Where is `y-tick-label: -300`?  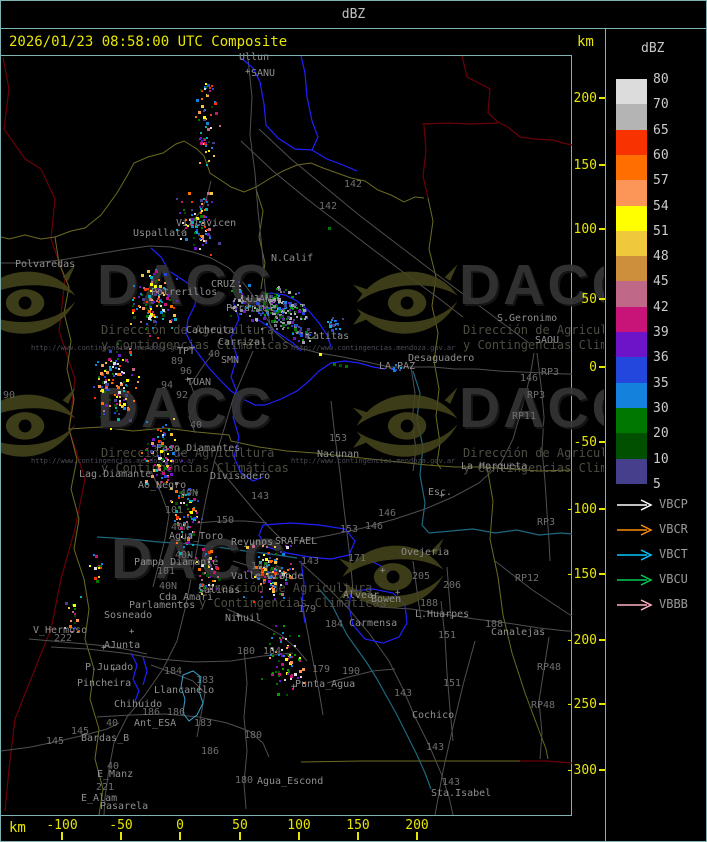
y-tick-label: -300 is located at coordinates (581, 770).